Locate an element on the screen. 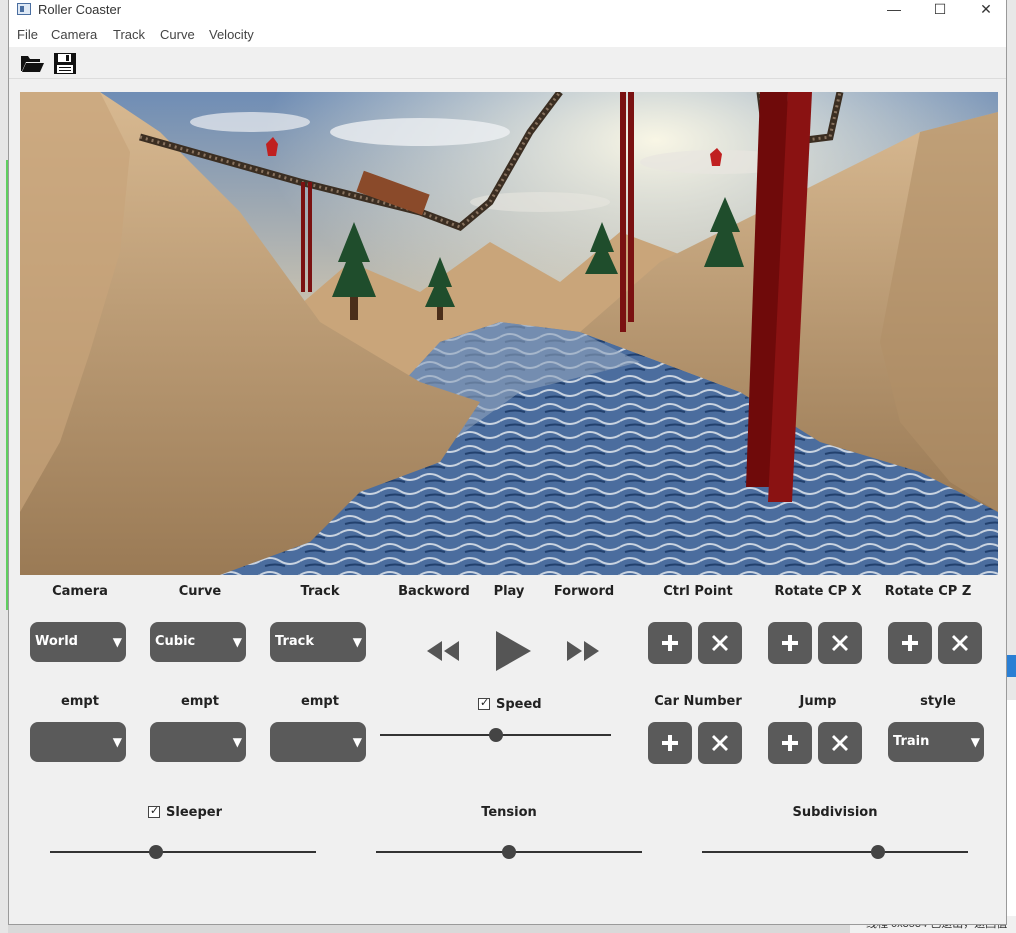 The height and width of the screenshot is (933, 1016). empt-dropdown-1: ▼ is located at coordinates (78, 742).